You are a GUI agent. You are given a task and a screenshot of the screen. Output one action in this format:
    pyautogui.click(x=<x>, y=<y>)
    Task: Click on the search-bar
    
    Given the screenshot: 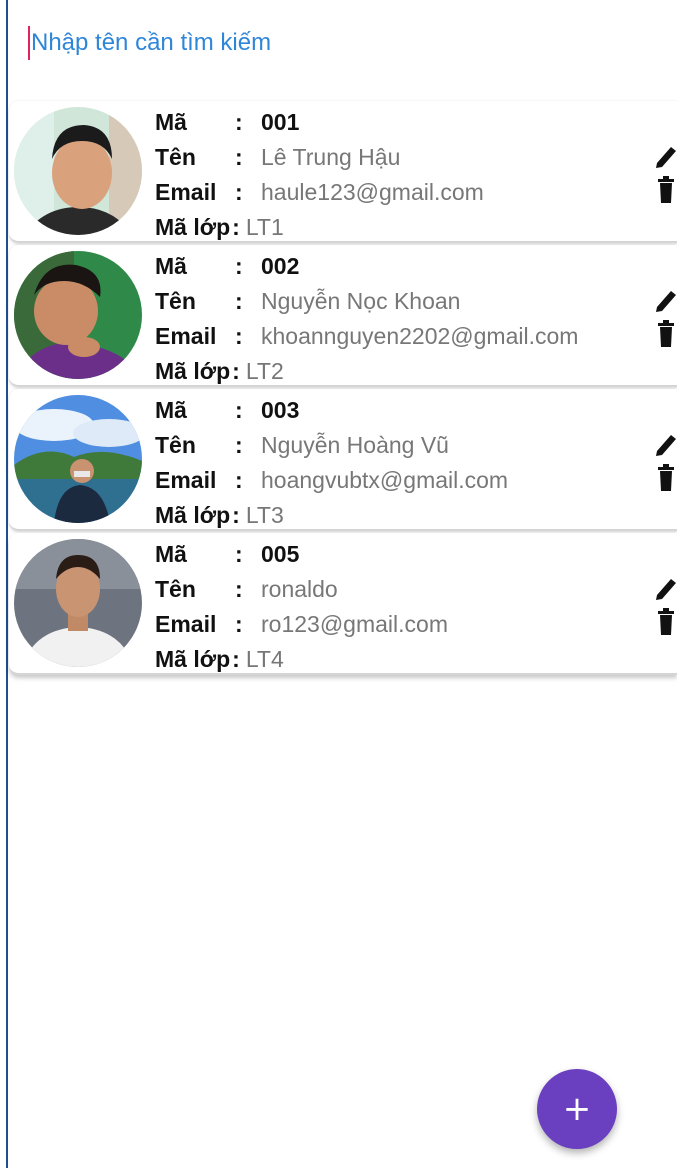 What is the action you would take?
    pyautogui.click(x=328, y=43)
    